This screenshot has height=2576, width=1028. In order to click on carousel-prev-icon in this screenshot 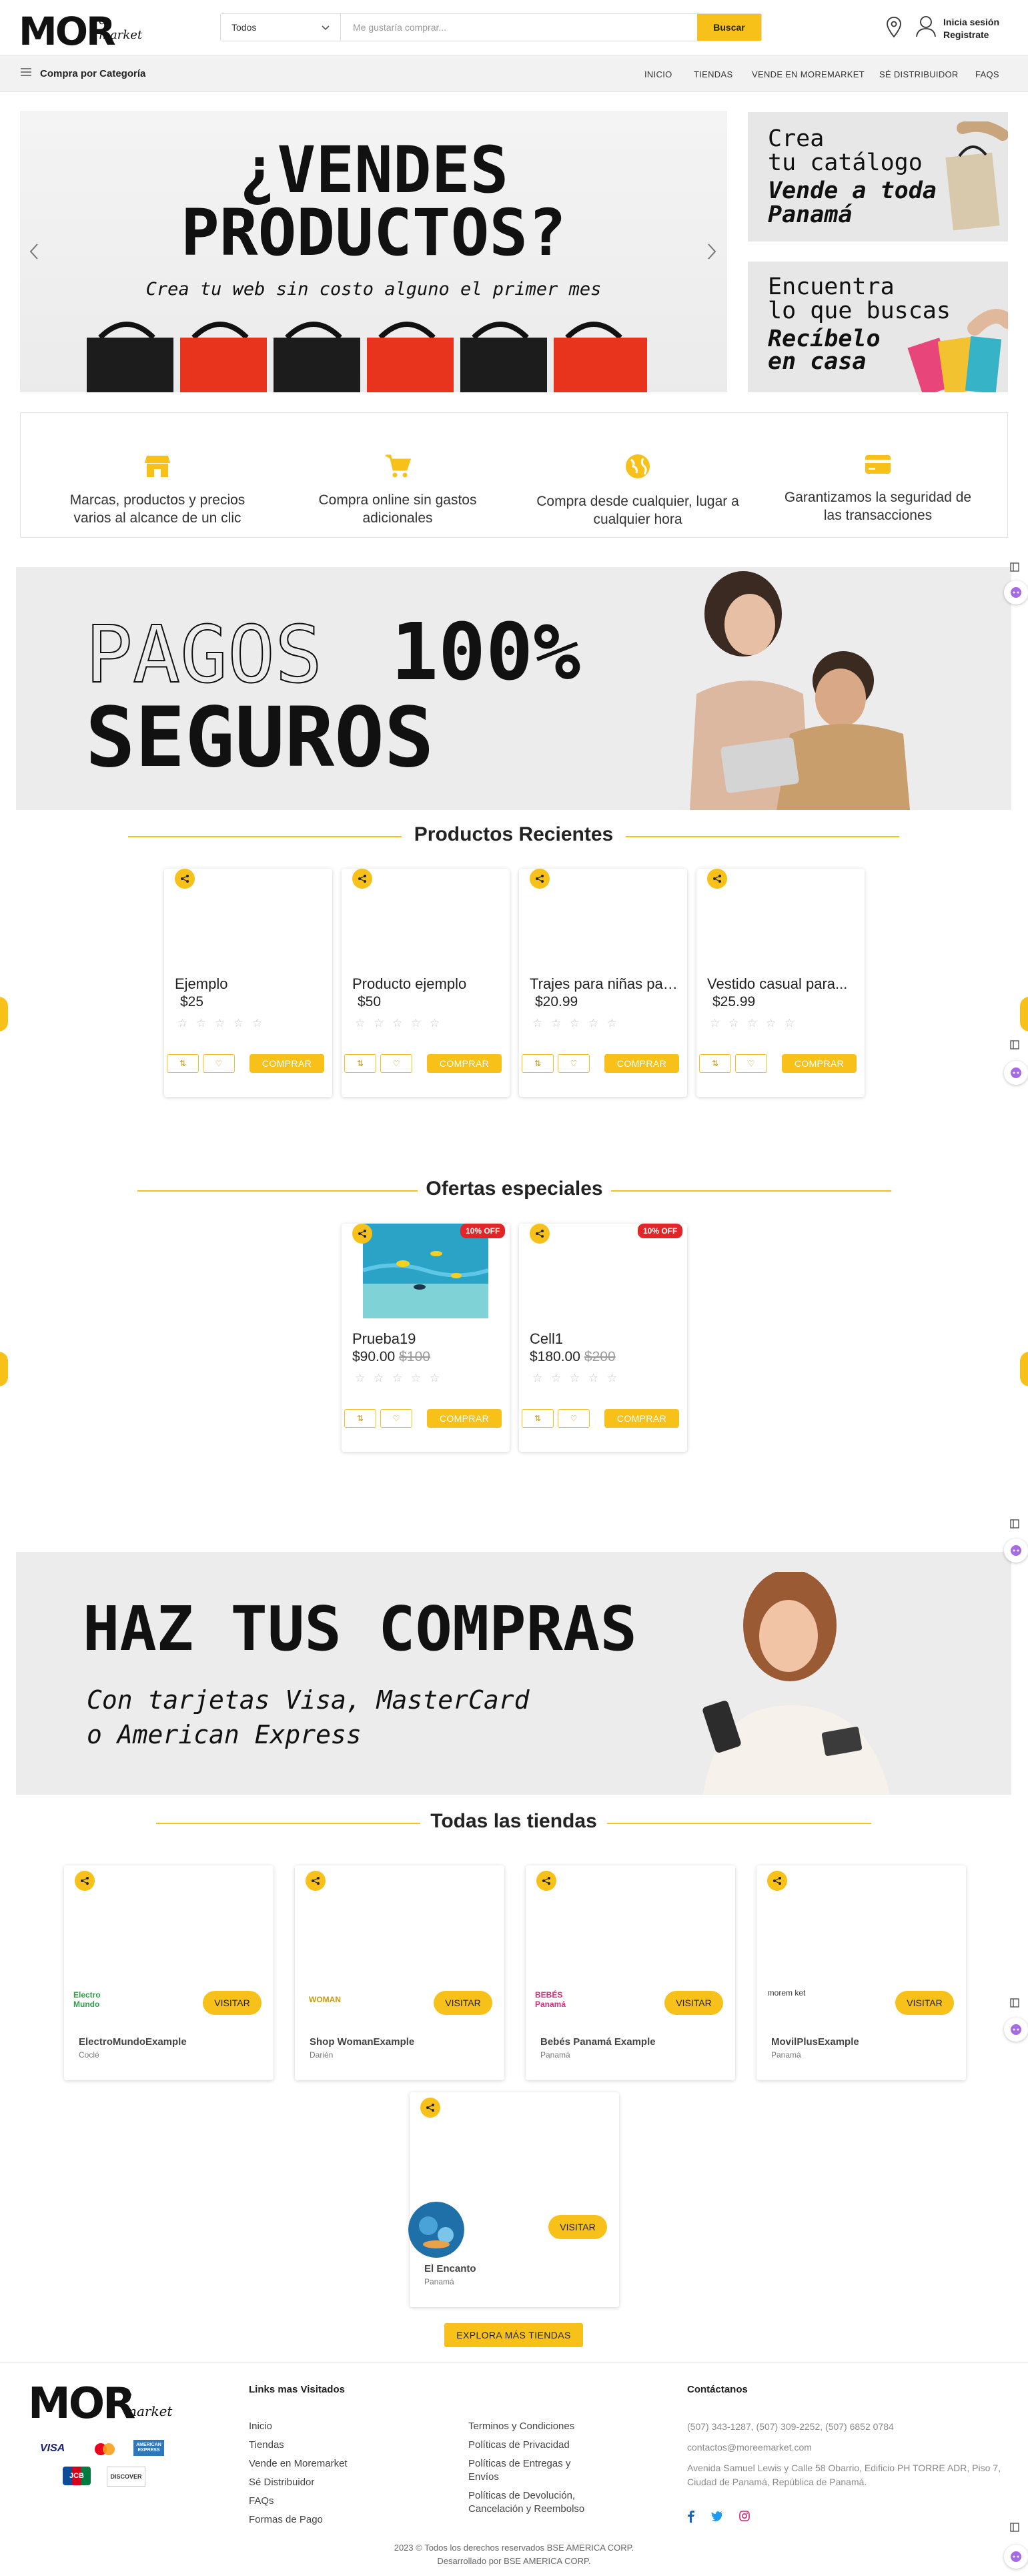, I will do `click(34, 253)`.